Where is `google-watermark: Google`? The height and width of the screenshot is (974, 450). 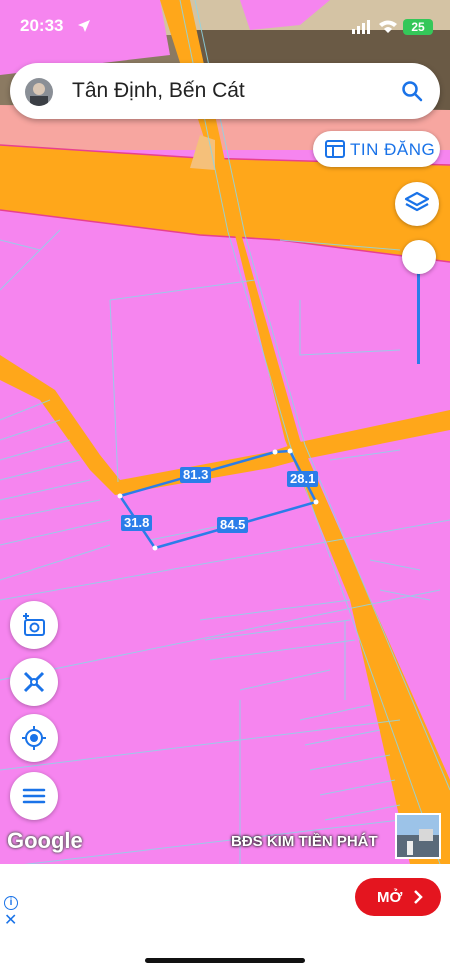
google-watermark: Google is located at coordinates (45, 840).